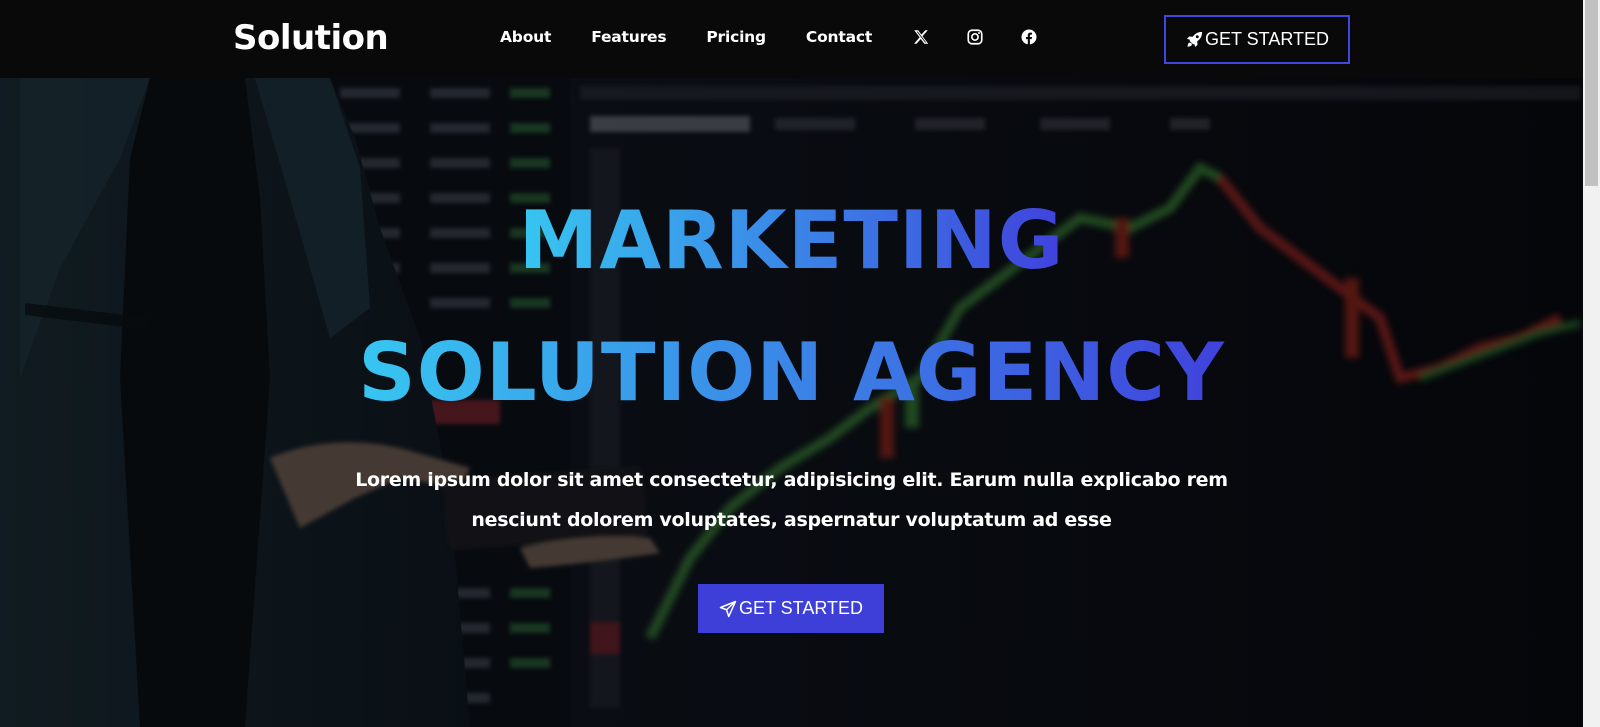  What do you see at coordinates (1195, 39) in the screenshot?
I see `rocket-icon` at bounding box center [1195, 39].